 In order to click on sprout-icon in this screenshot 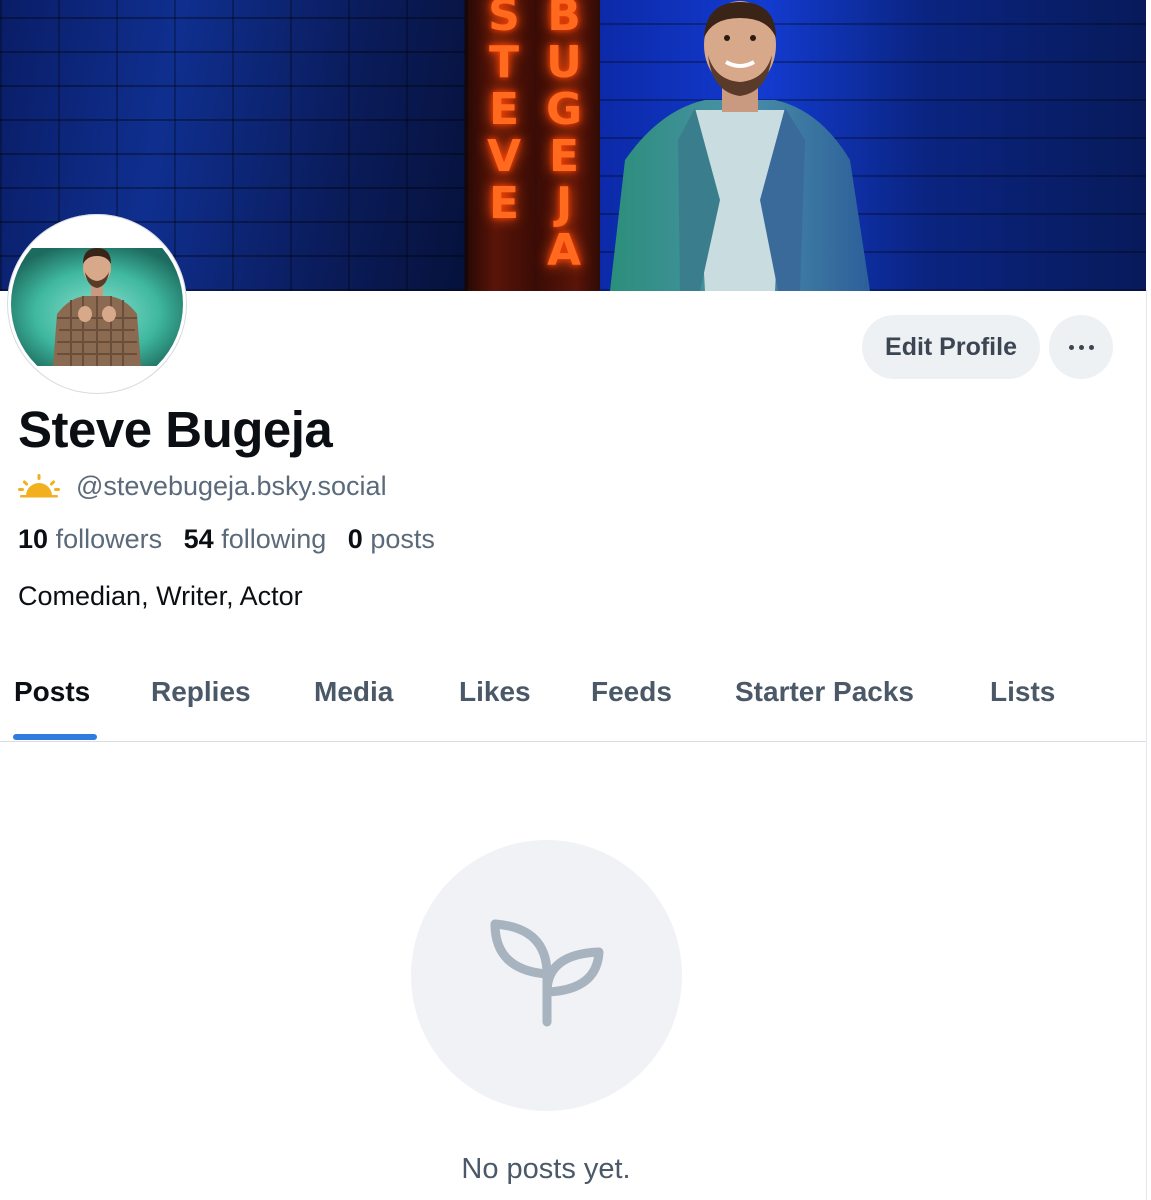, I will do `click(546, 972)`.